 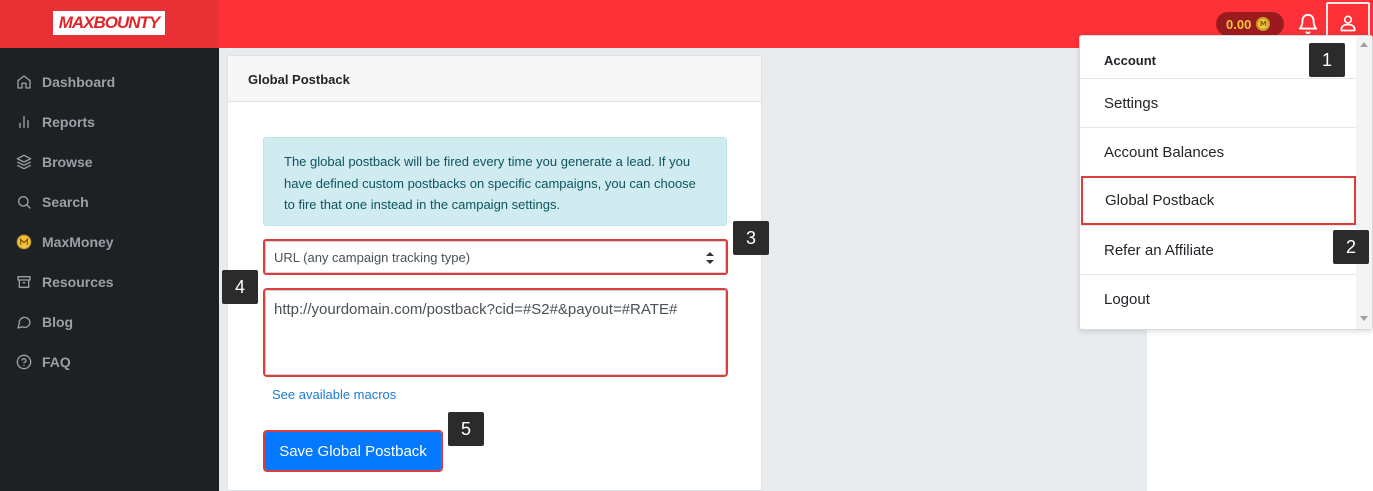 What do you see at coordinates (24, 82) in the screenshot?
I see `home-icon` at bounding box center [24, 82].